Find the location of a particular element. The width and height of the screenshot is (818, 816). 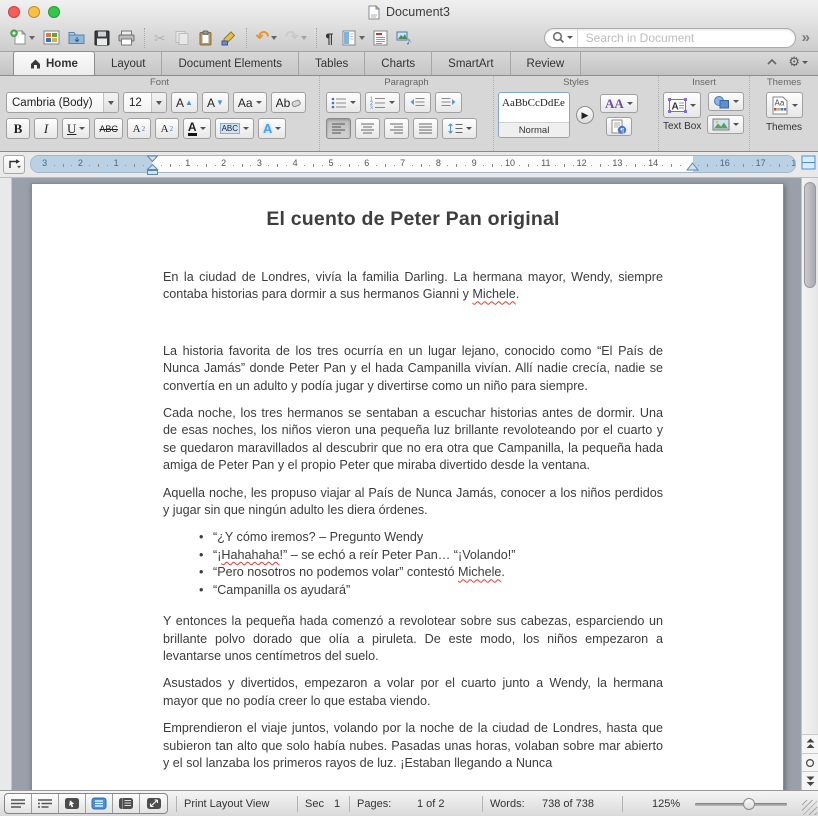

document-icon is located at coordinates (374, 12).